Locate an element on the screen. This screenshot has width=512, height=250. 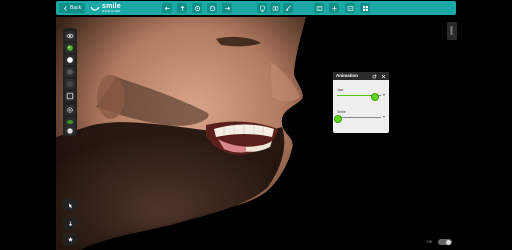
close-icon is located at coordinates (383, 76).